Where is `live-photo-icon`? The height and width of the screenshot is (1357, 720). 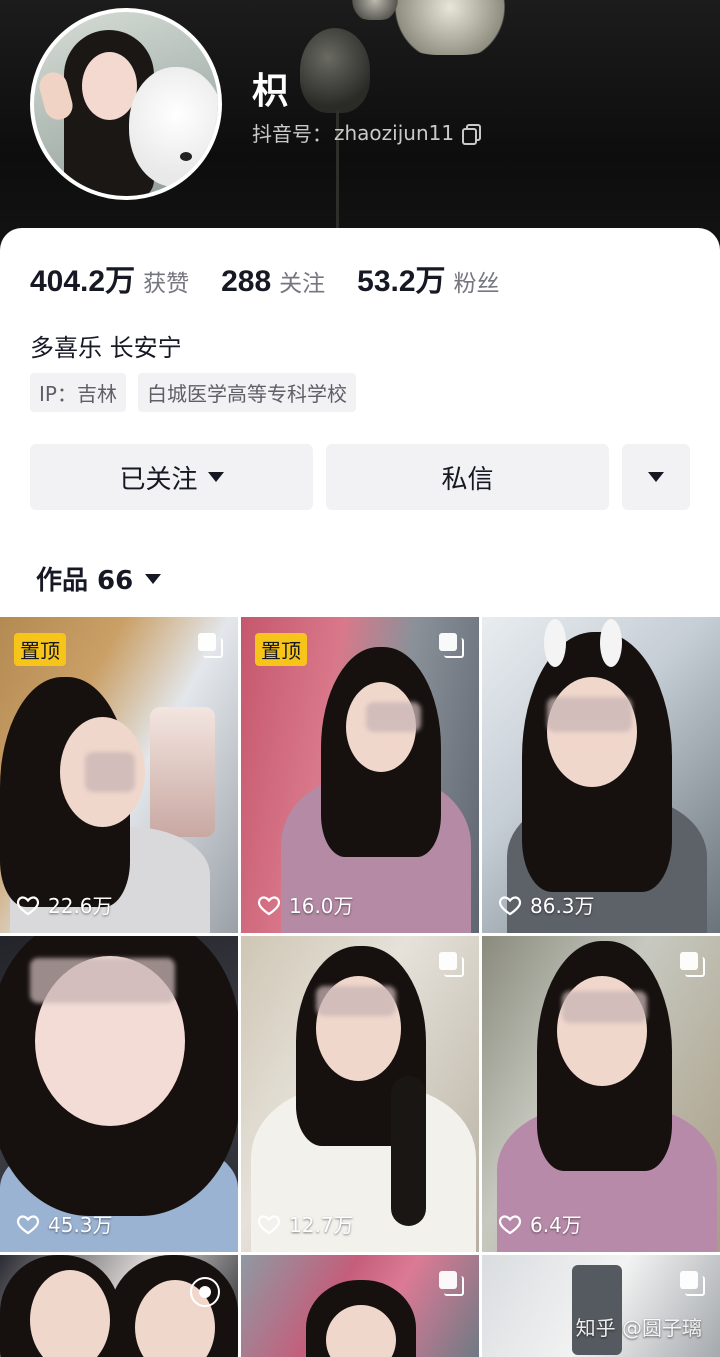 live-photo-icon is located at coordinates (205, 1292).